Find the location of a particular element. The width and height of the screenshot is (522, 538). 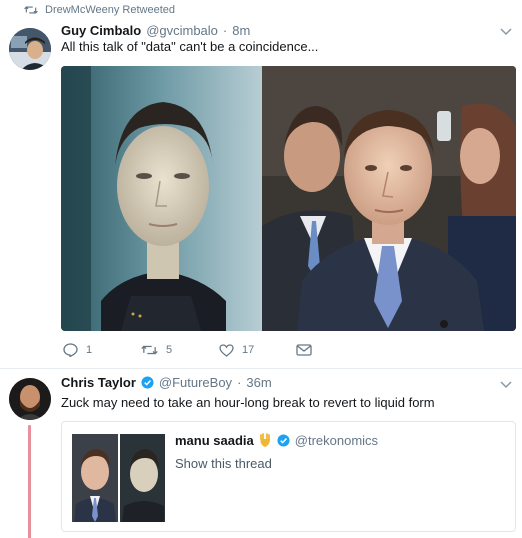

quoted-photo-right is located at coordinates (142, 478).